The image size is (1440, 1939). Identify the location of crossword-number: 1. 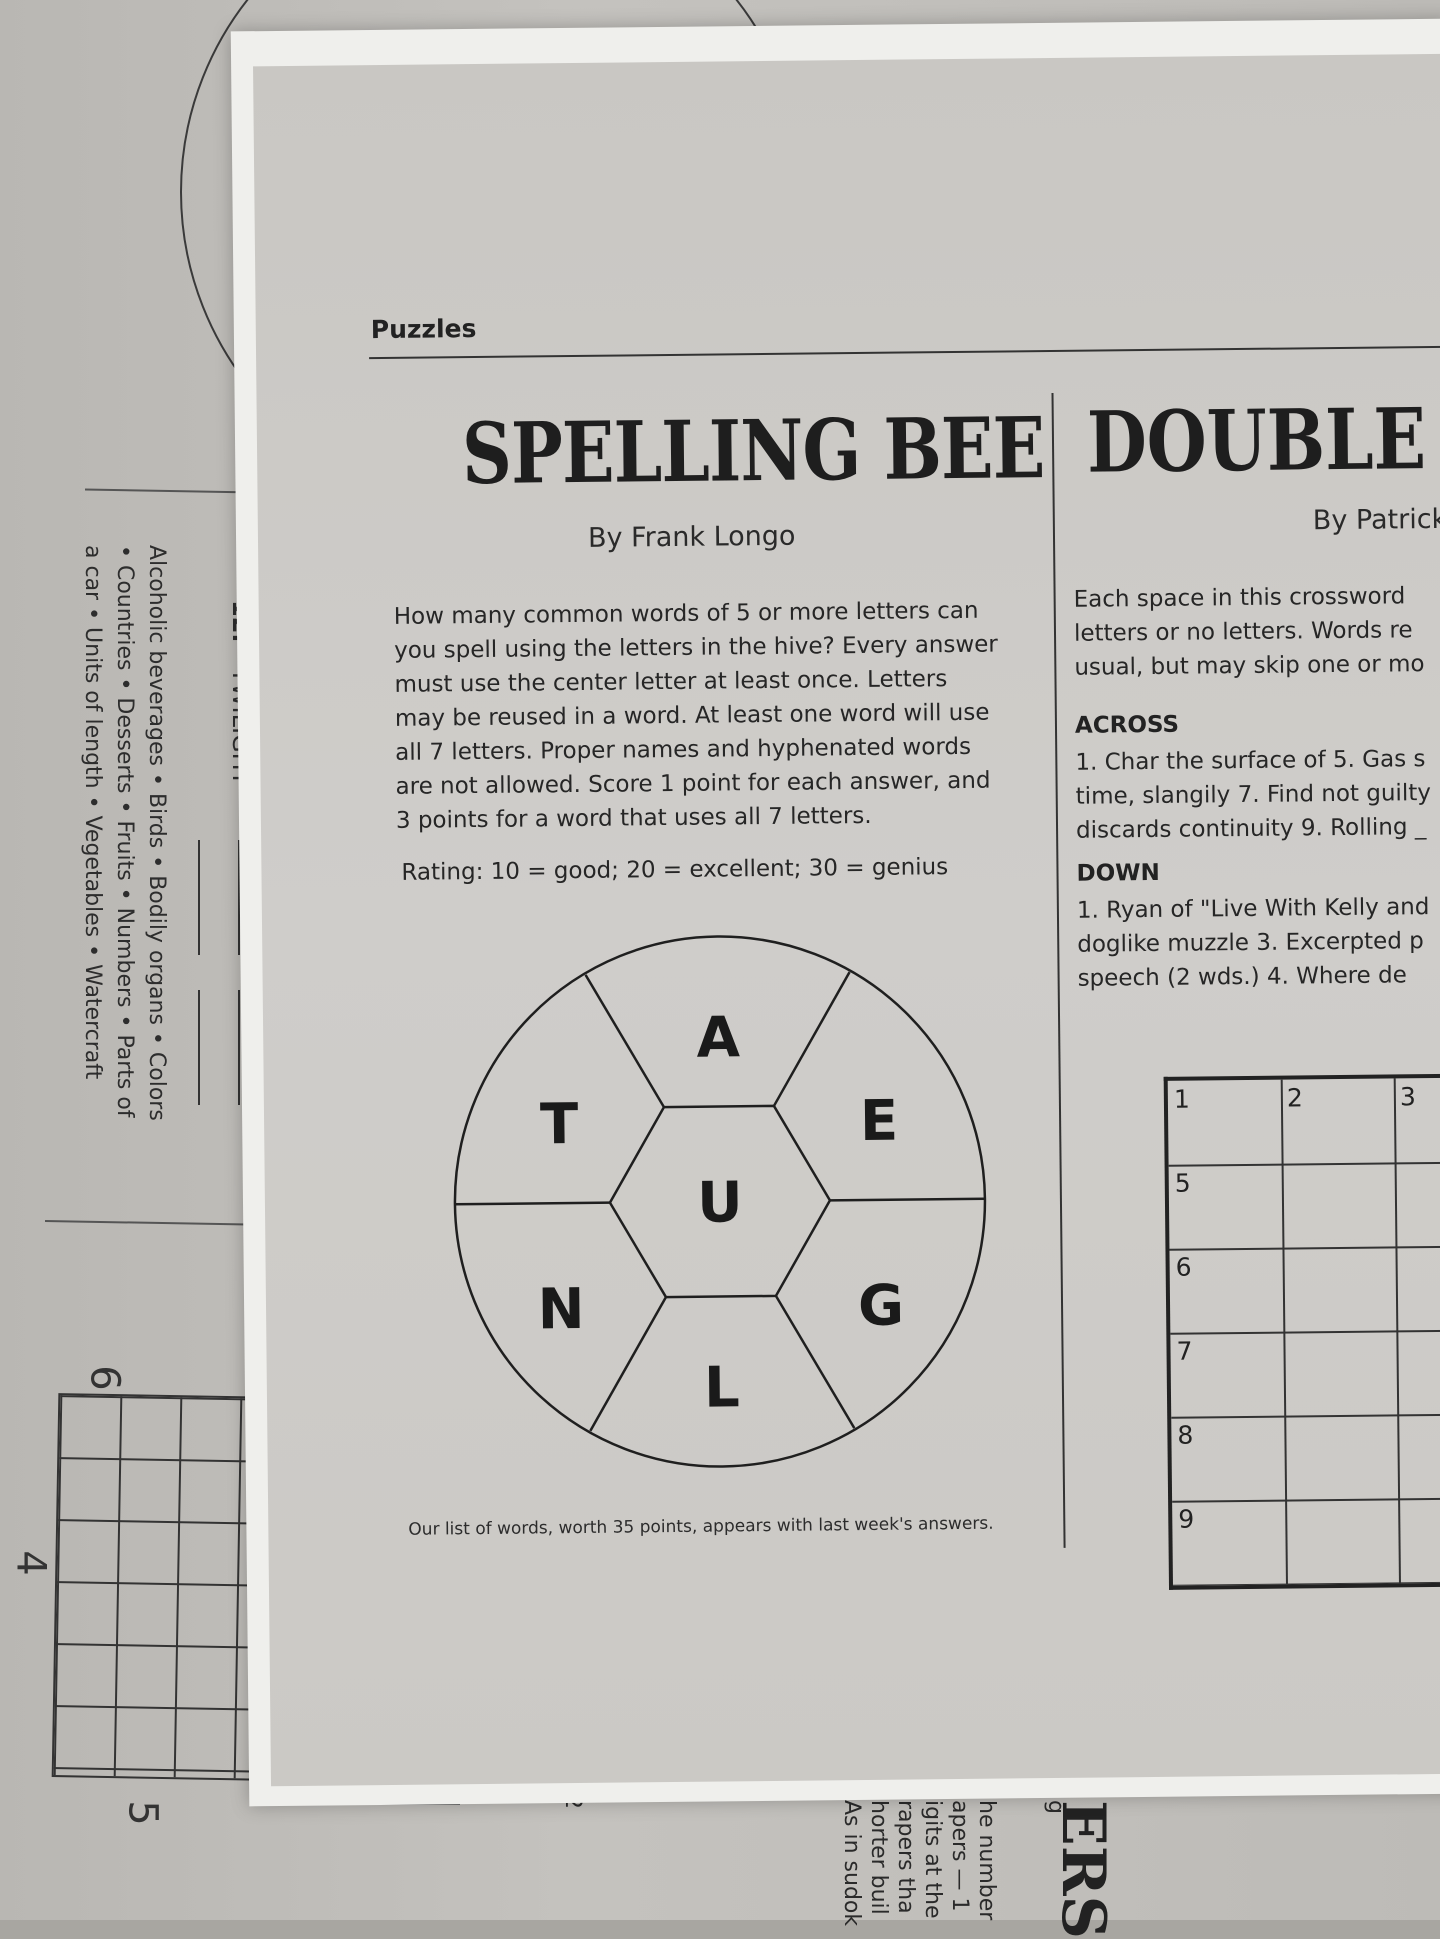
(1181, 1099).